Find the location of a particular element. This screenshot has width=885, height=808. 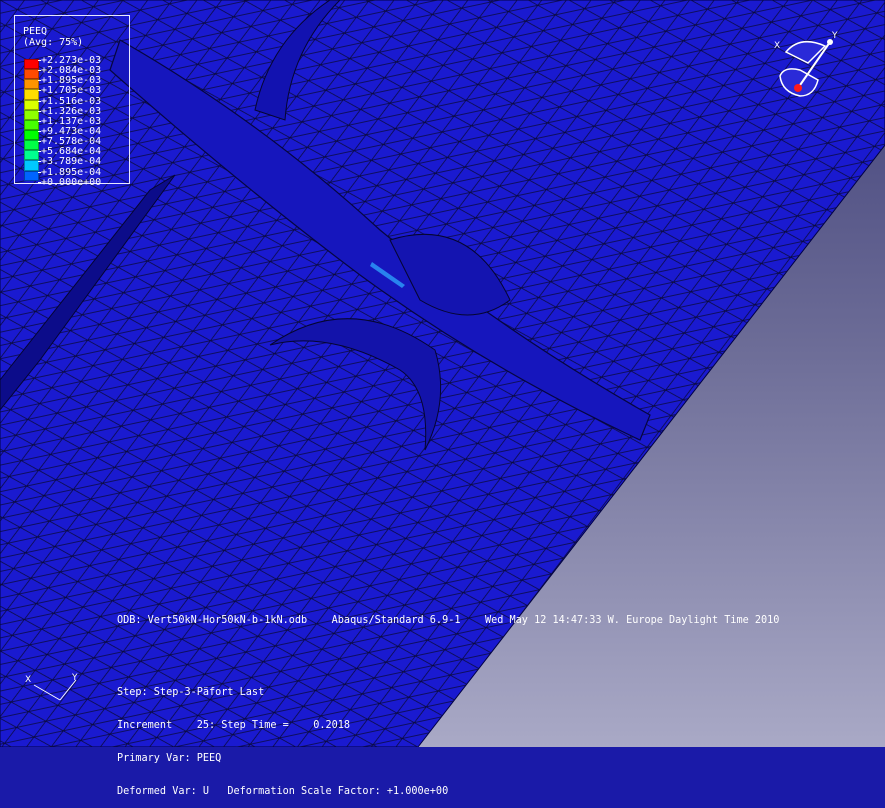

view-triad-origin-icon is located at coordinates (798, 88).